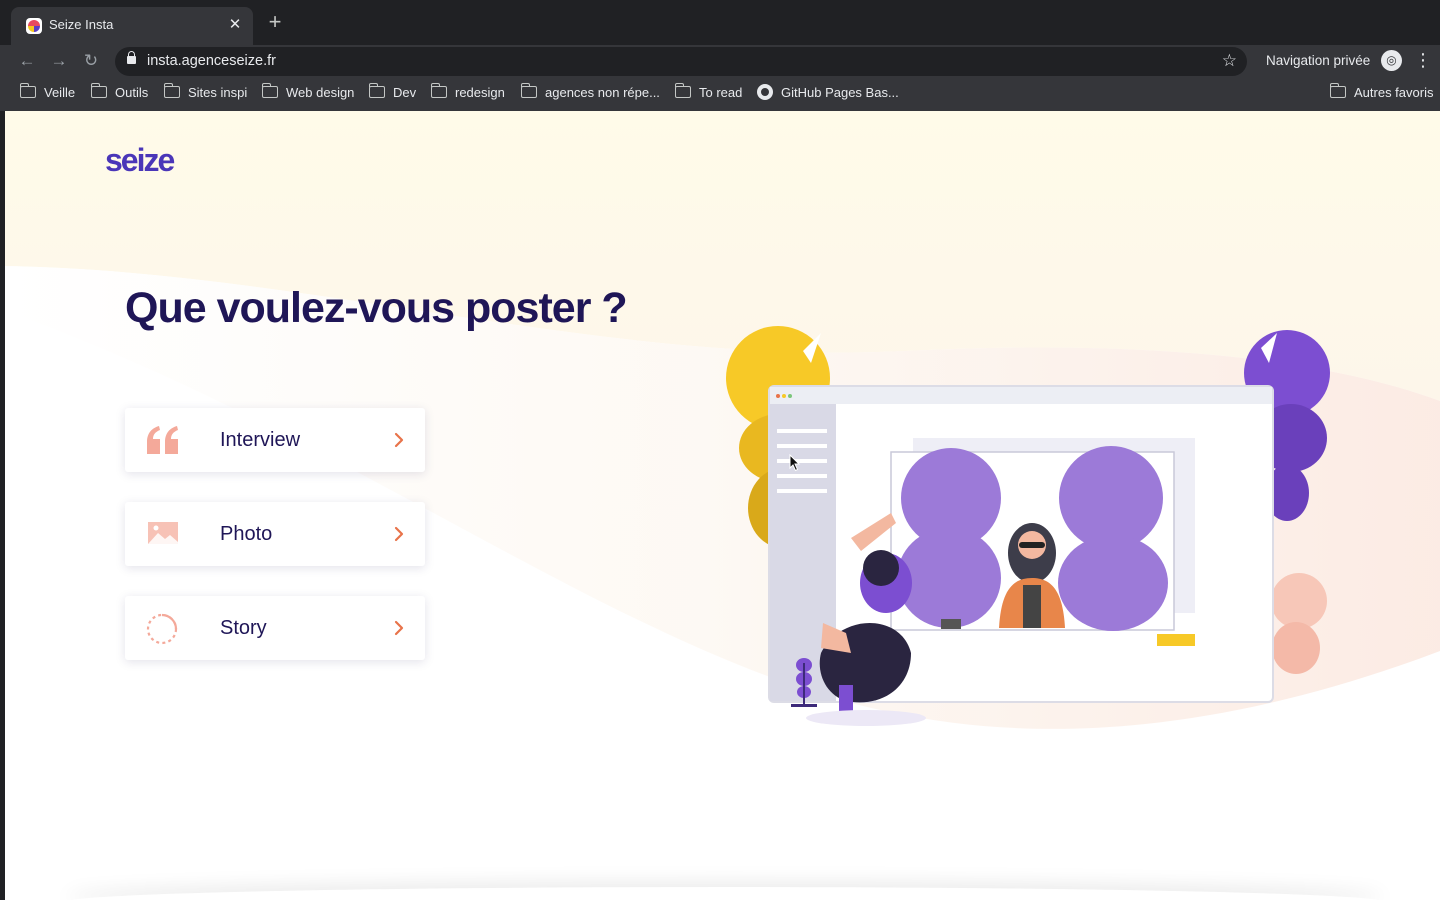  Describe the element at coordinates (1299, 623) in the screenshot. I see `peach-tree-illustration` at that location.